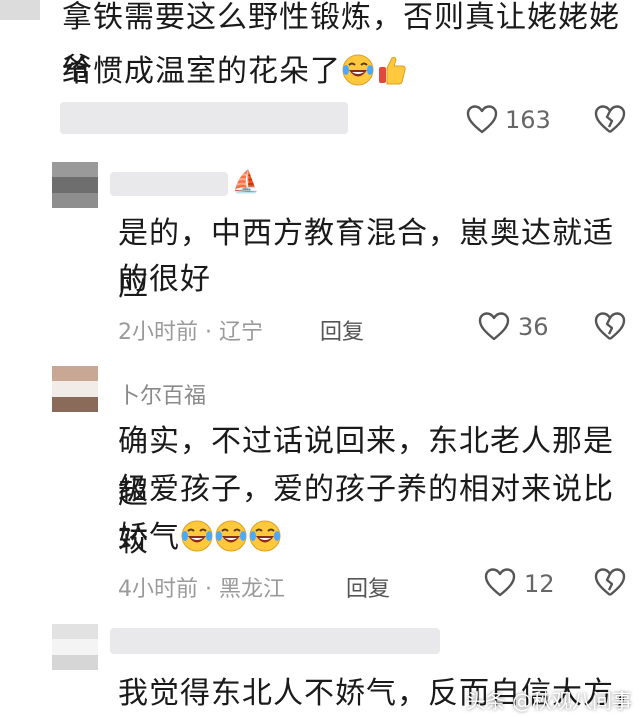 Image resolution: width=640 pixels, height=718 pixels. Describe the element at coordinates (539, 584) in the screenshot. I see `comment-3-like-count: 12` at that location.